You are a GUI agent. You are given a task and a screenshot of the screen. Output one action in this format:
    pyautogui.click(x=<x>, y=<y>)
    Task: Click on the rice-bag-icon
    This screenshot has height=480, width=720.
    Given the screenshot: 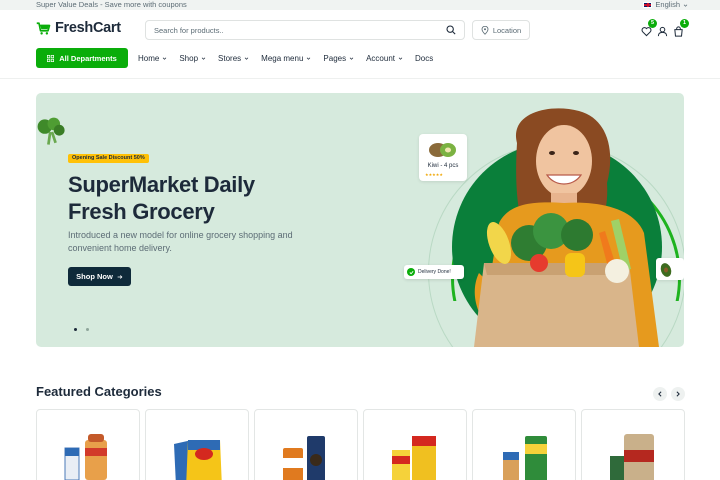 What is the action you would take?
    pyautogui.click(x=632, y=457)
    